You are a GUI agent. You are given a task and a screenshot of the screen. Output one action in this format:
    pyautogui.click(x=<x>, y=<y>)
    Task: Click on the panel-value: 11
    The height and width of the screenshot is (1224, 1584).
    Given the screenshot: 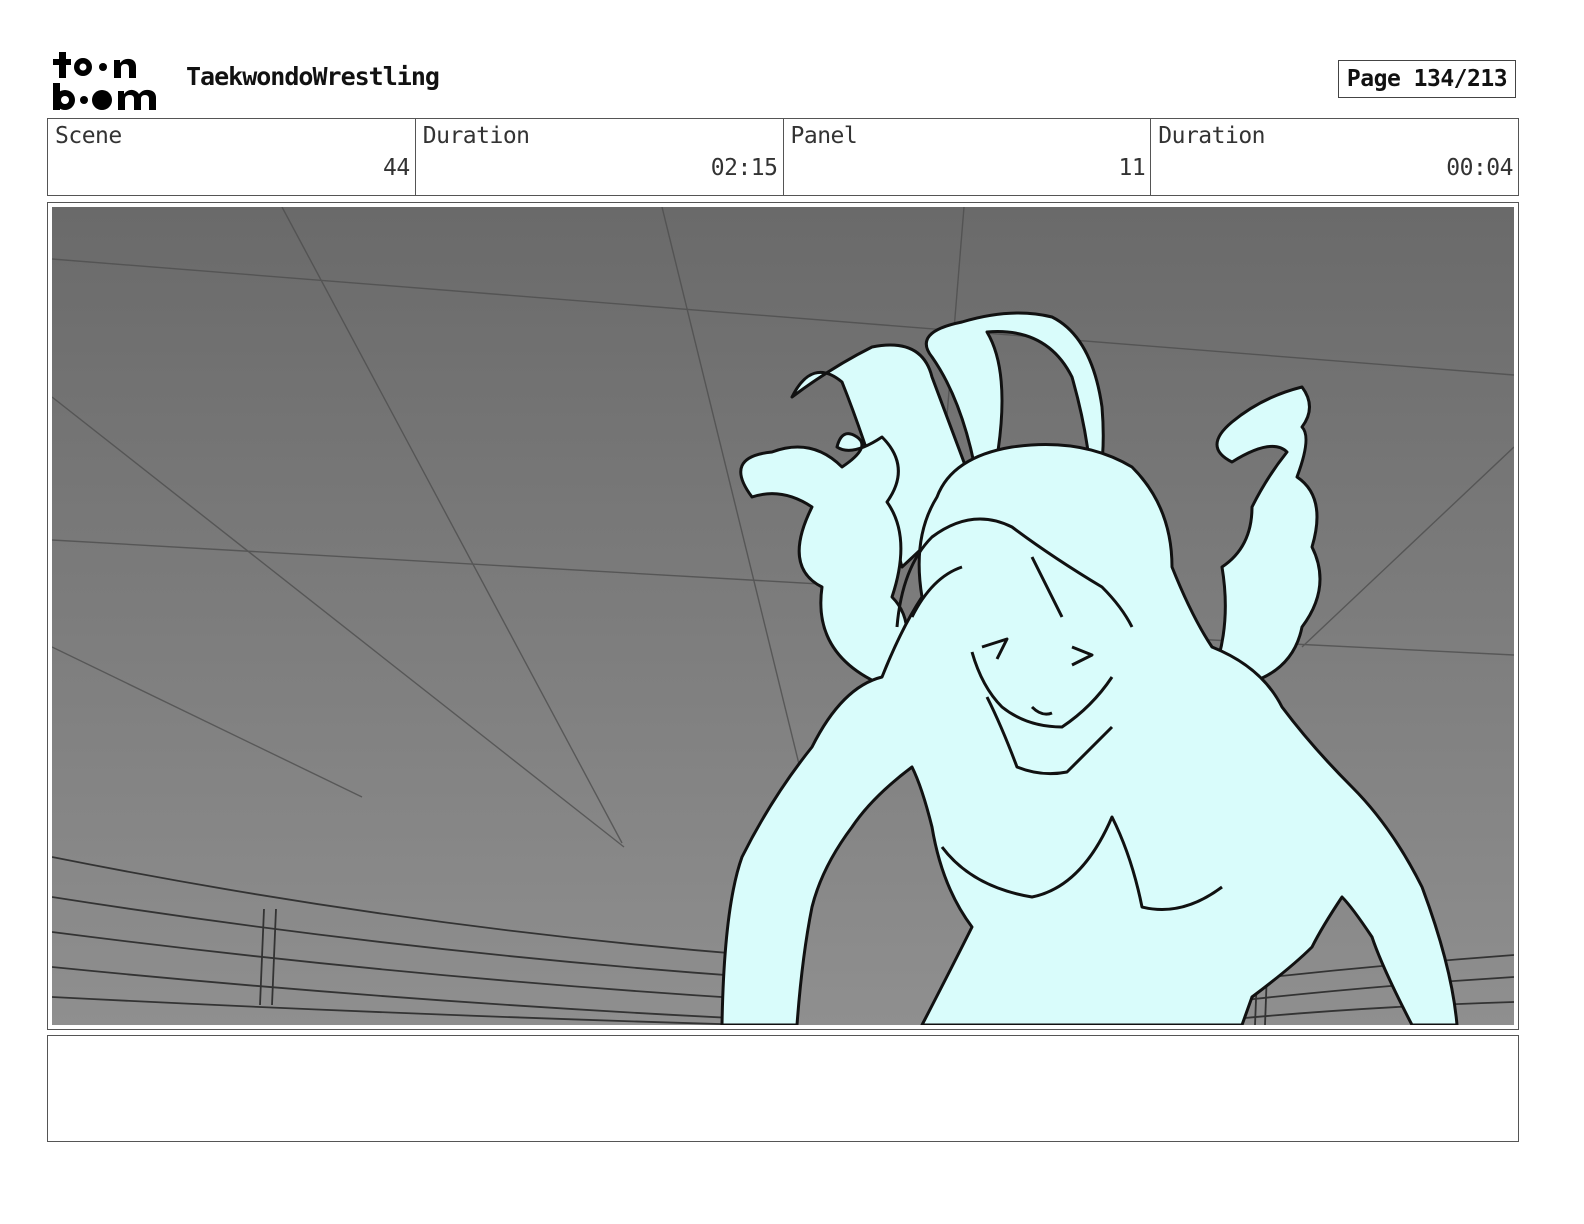 What is the action you would take?
    pyautogui.click(x=1132, y=168)
    